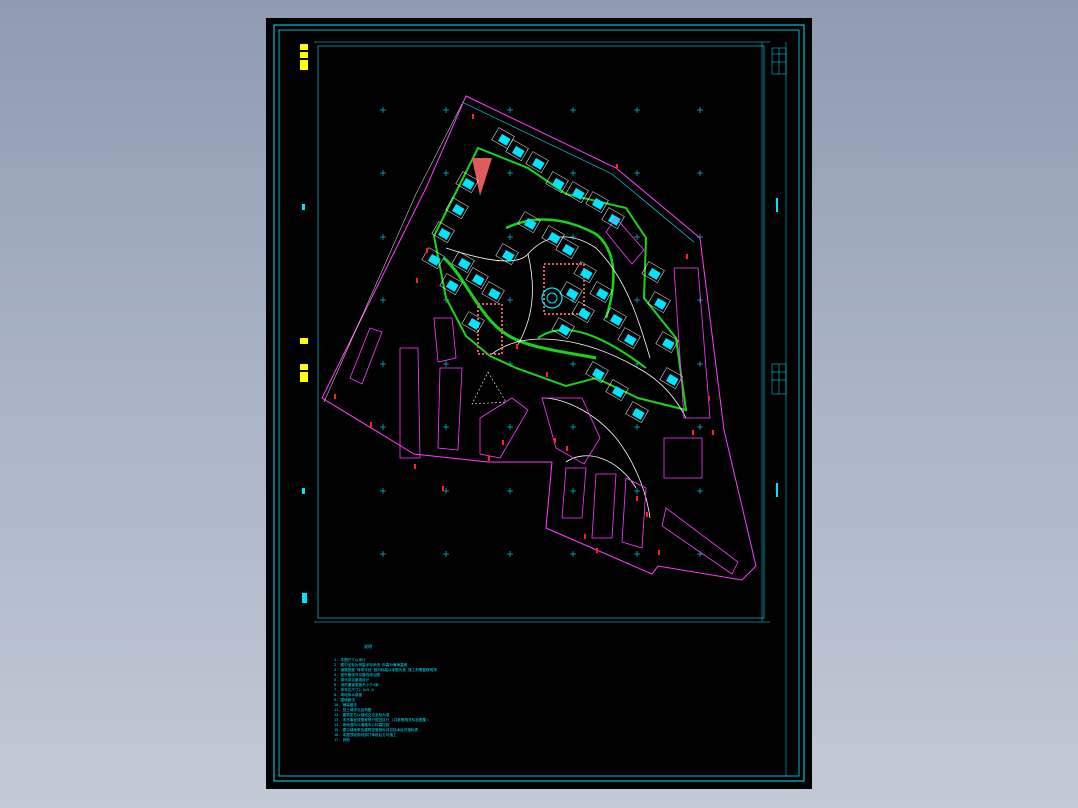 Image resolution: width=1078 pixels, height=808 pixels. I want to click on plaza-red, so click(482, 177).